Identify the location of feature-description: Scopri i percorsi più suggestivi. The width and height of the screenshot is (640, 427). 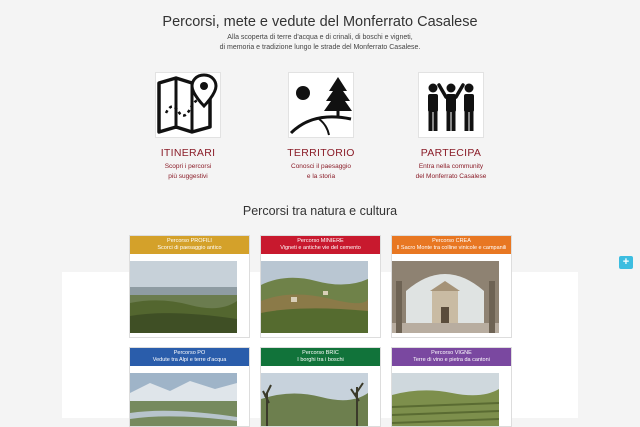
(188, 171).